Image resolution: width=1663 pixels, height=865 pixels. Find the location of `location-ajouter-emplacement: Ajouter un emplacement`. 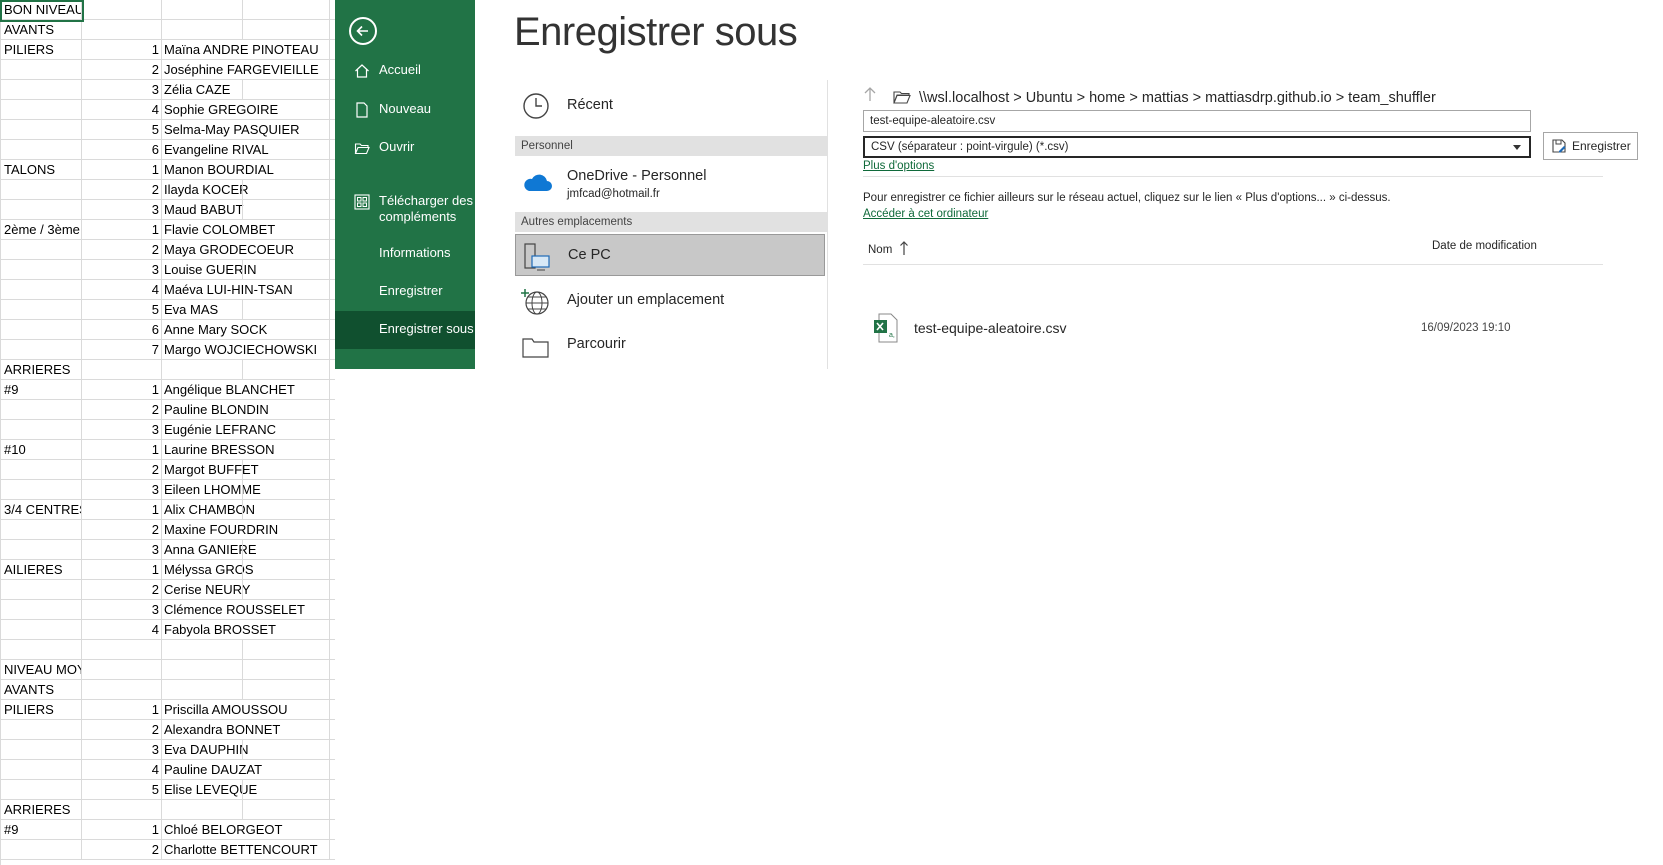

location-ajouter-emplacement: Ajouter un emplacement is located at coordinates (670, 300).